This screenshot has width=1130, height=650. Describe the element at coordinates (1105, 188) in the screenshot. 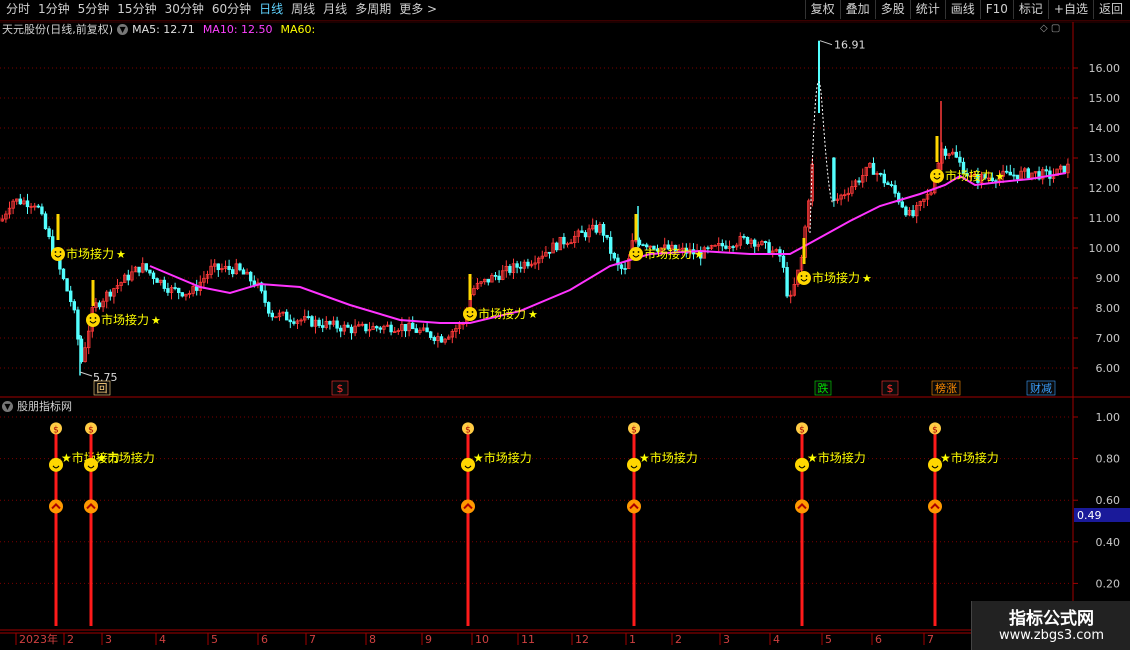

I see `y-tick-label: 12.00` at that location.